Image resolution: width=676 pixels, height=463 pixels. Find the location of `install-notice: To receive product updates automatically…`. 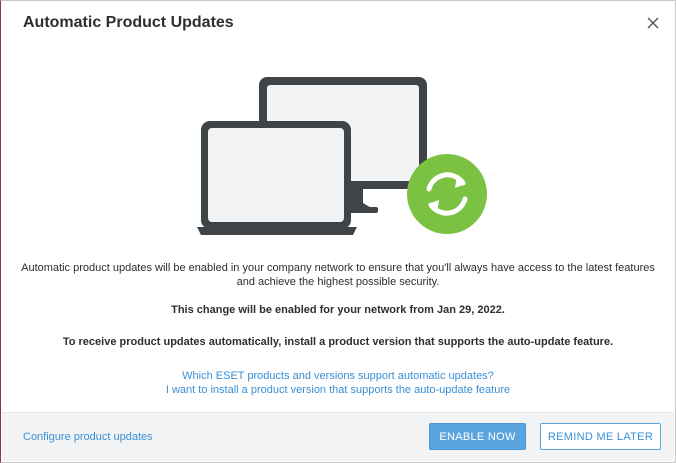

install-notice: To receive product updates automatically… is located at coordinates (338, 342).